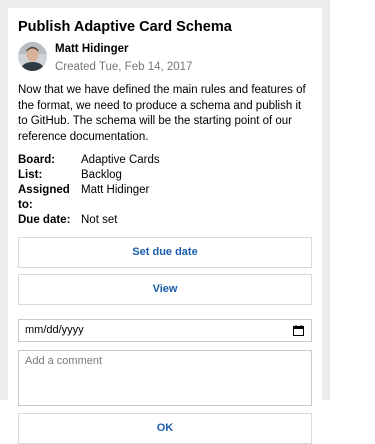 The image size is (375, 444). I want to click on fact-title: Assigned to:, so click(44, 197).